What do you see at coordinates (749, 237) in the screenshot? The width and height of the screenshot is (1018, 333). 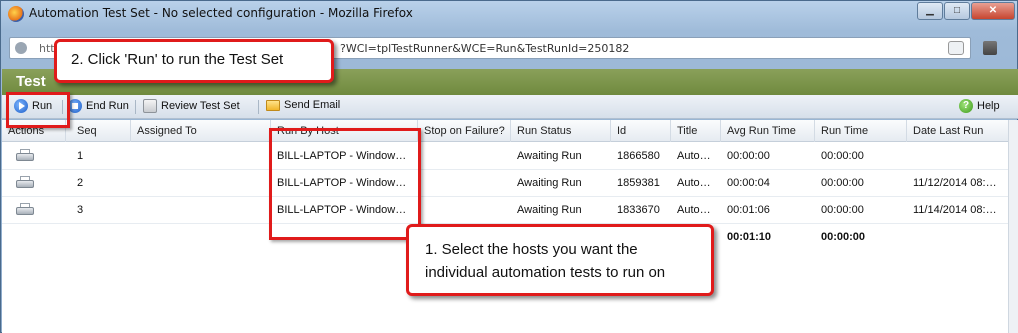 I see `total-avg-run-time: 00:01:10` at bounding box center [749, 237].